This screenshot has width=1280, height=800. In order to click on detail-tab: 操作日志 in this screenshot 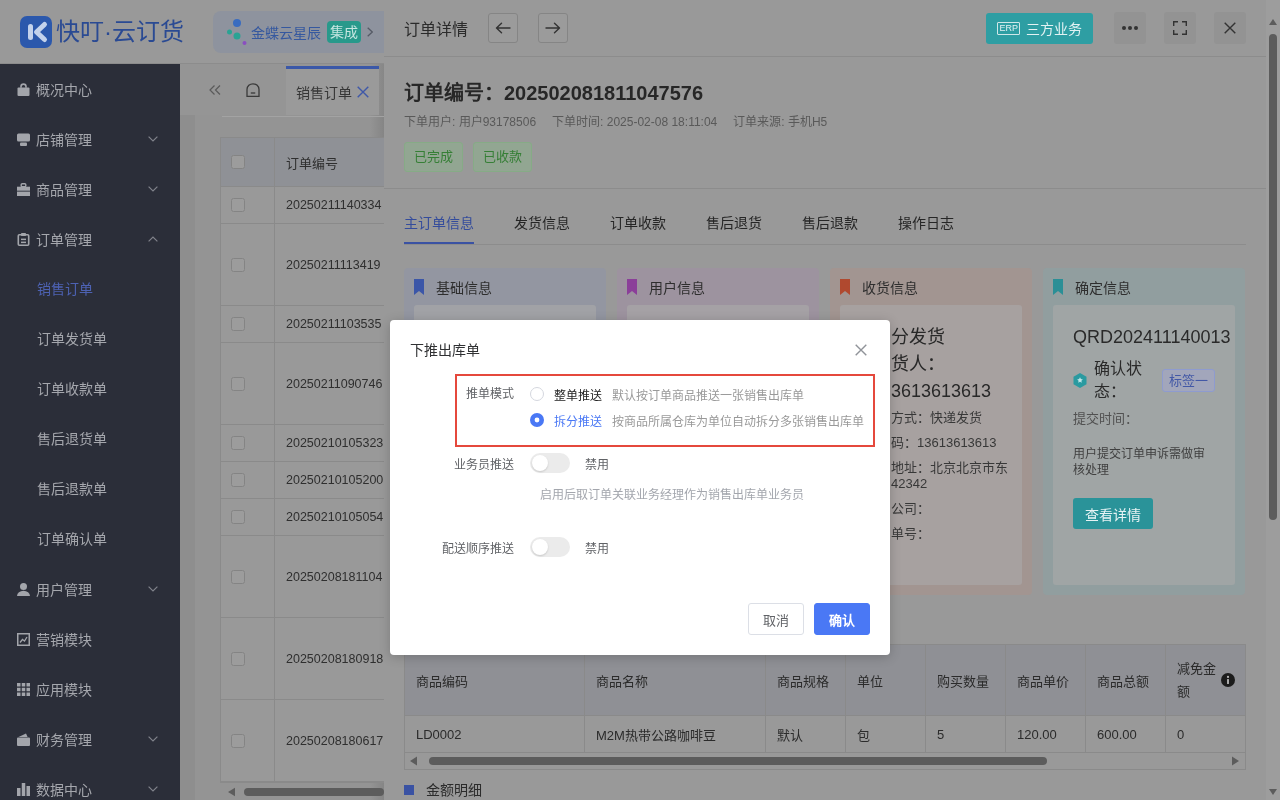, I will do `click(926, 216)`.